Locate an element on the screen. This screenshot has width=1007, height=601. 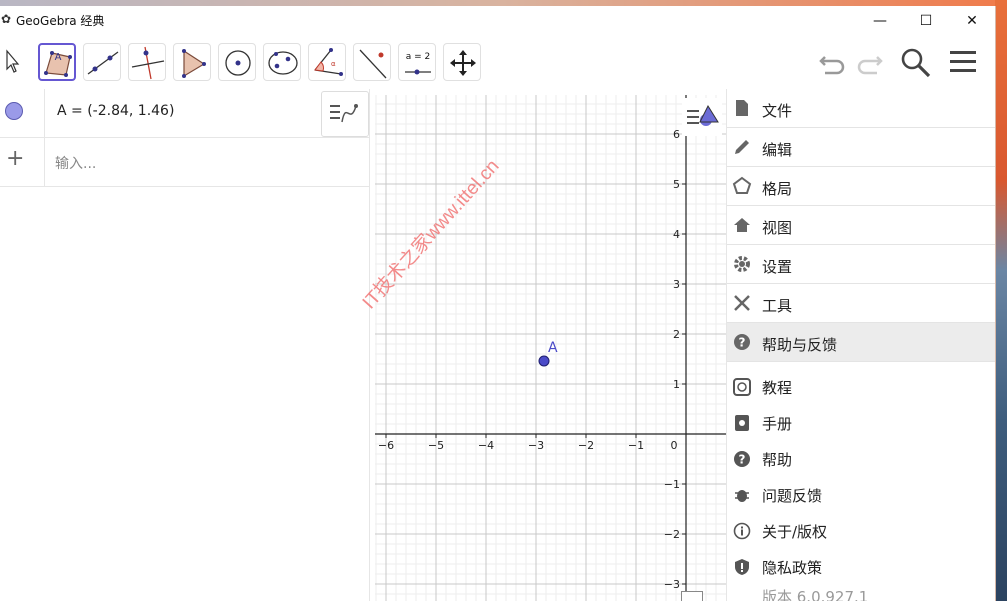
plus-icon: + is located at coordinates (15, 158).